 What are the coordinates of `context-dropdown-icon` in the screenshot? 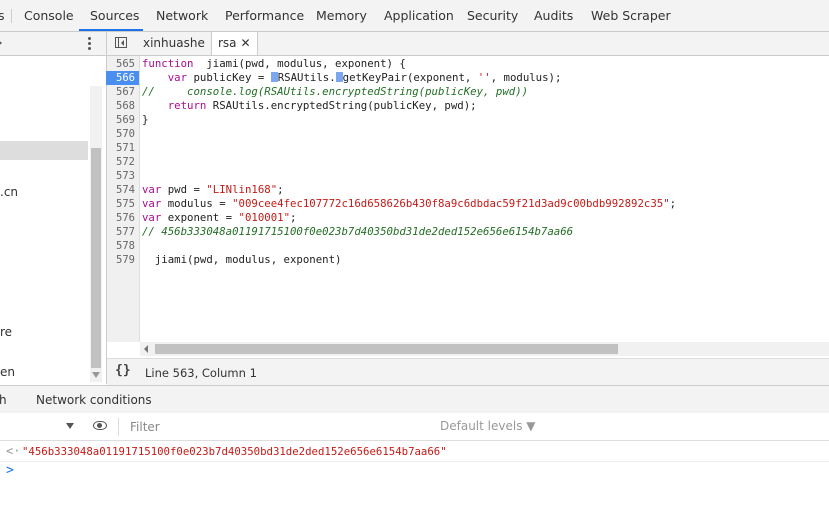 It's located at (70, 426).